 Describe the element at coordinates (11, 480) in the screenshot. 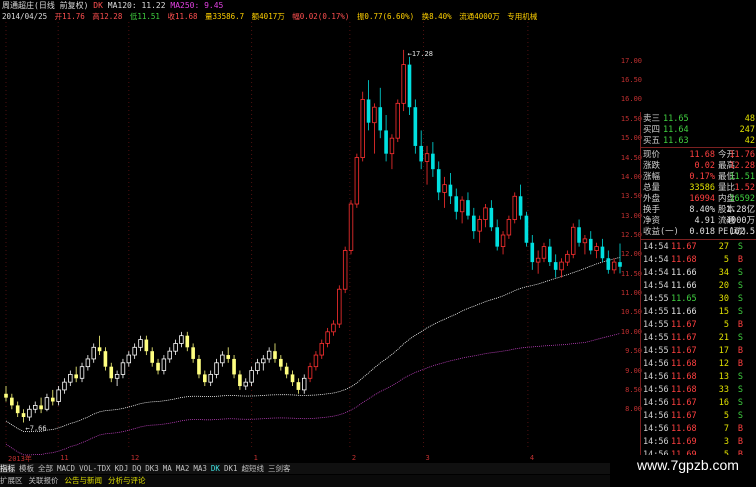

I see `extension-link: 扩展区` at that location.